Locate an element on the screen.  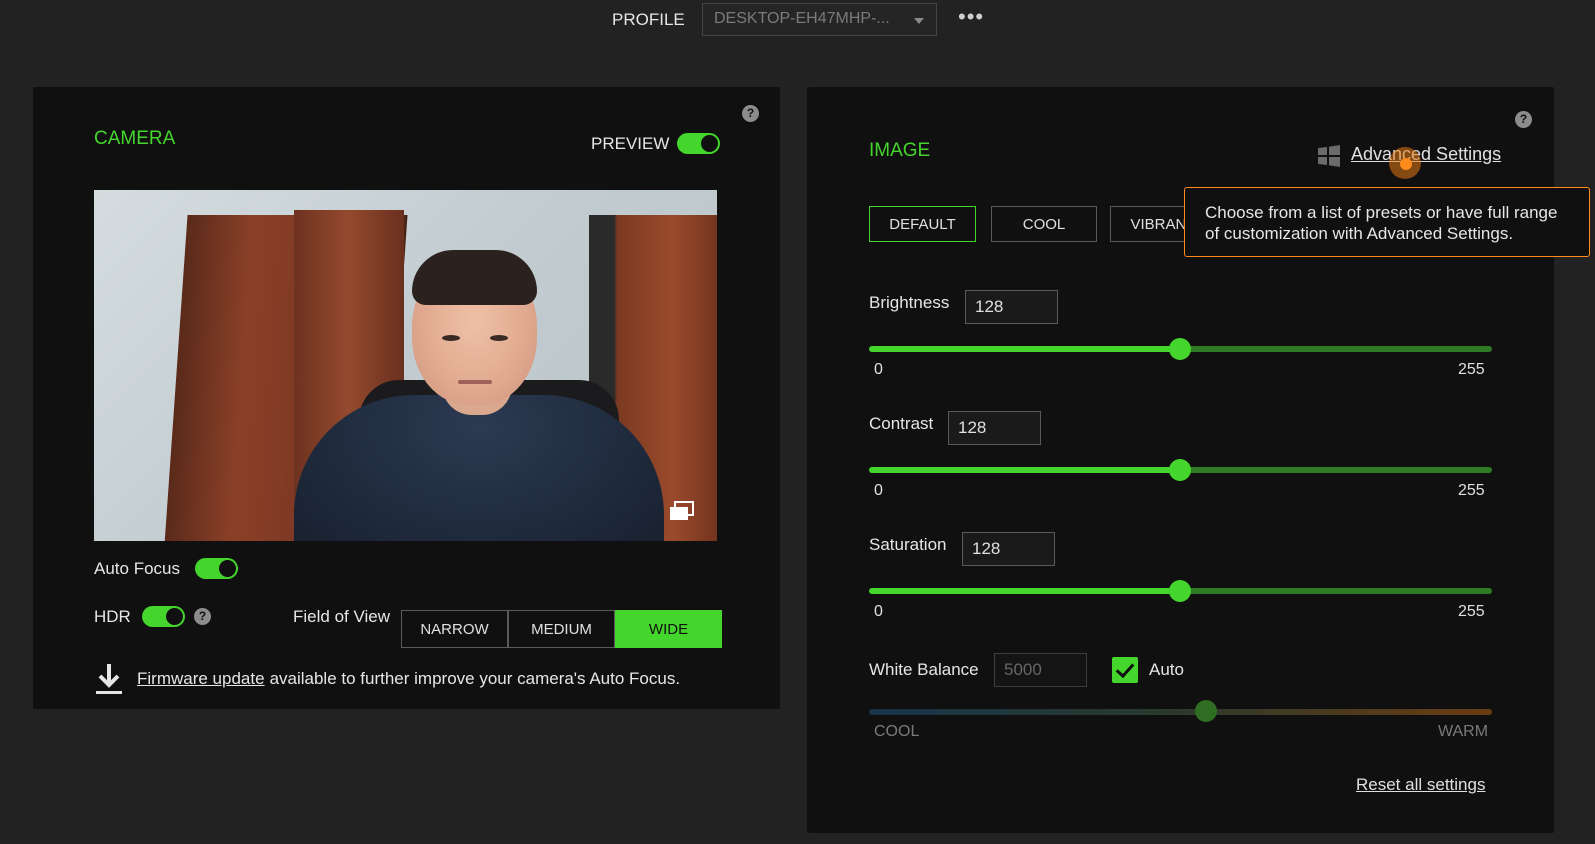
fov-medium-button: MEDIUM is located at coordinates (561, 629).